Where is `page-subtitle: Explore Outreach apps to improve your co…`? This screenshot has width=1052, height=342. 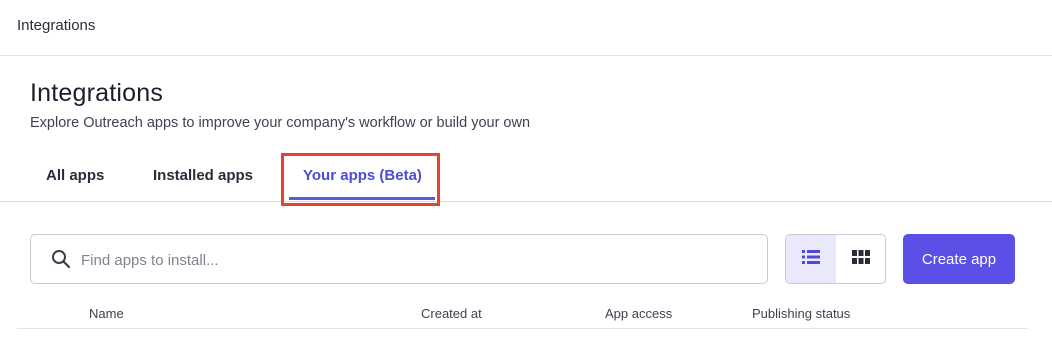
page-subtitle: Explore Outreach apps to improve your co… is located at coordinates (280, 123).